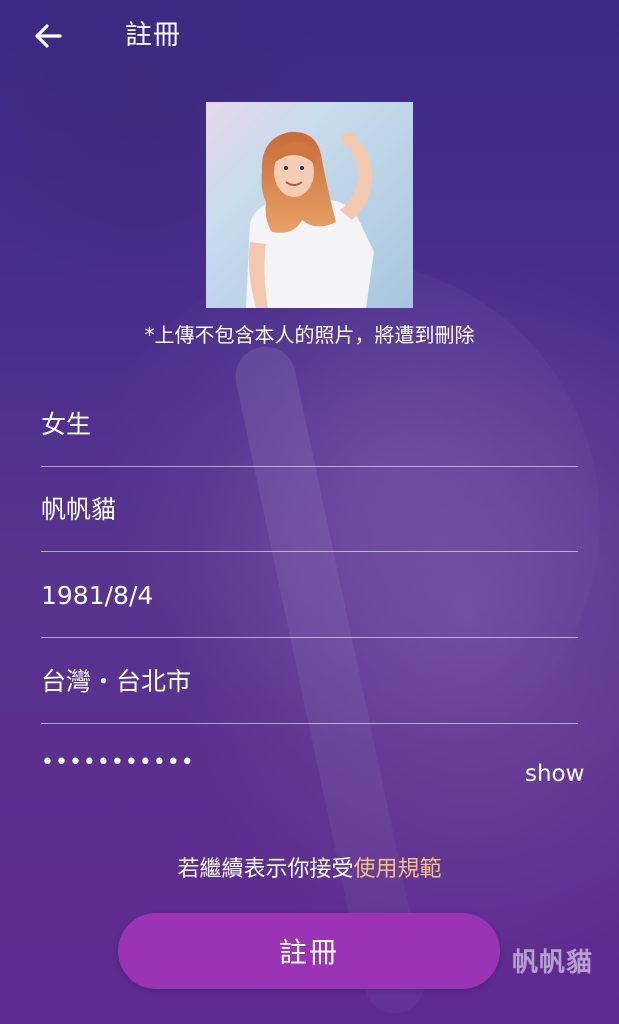  Describe the element at coordinates (309, 38) in the screenshot. I see `top-bar: 註冊` at that location.